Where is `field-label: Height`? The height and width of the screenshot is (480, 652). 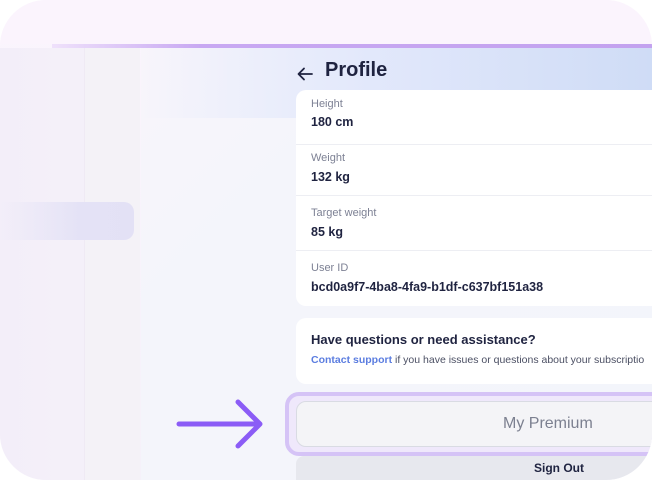
field-label: Height is located at coordinates (327, 104).